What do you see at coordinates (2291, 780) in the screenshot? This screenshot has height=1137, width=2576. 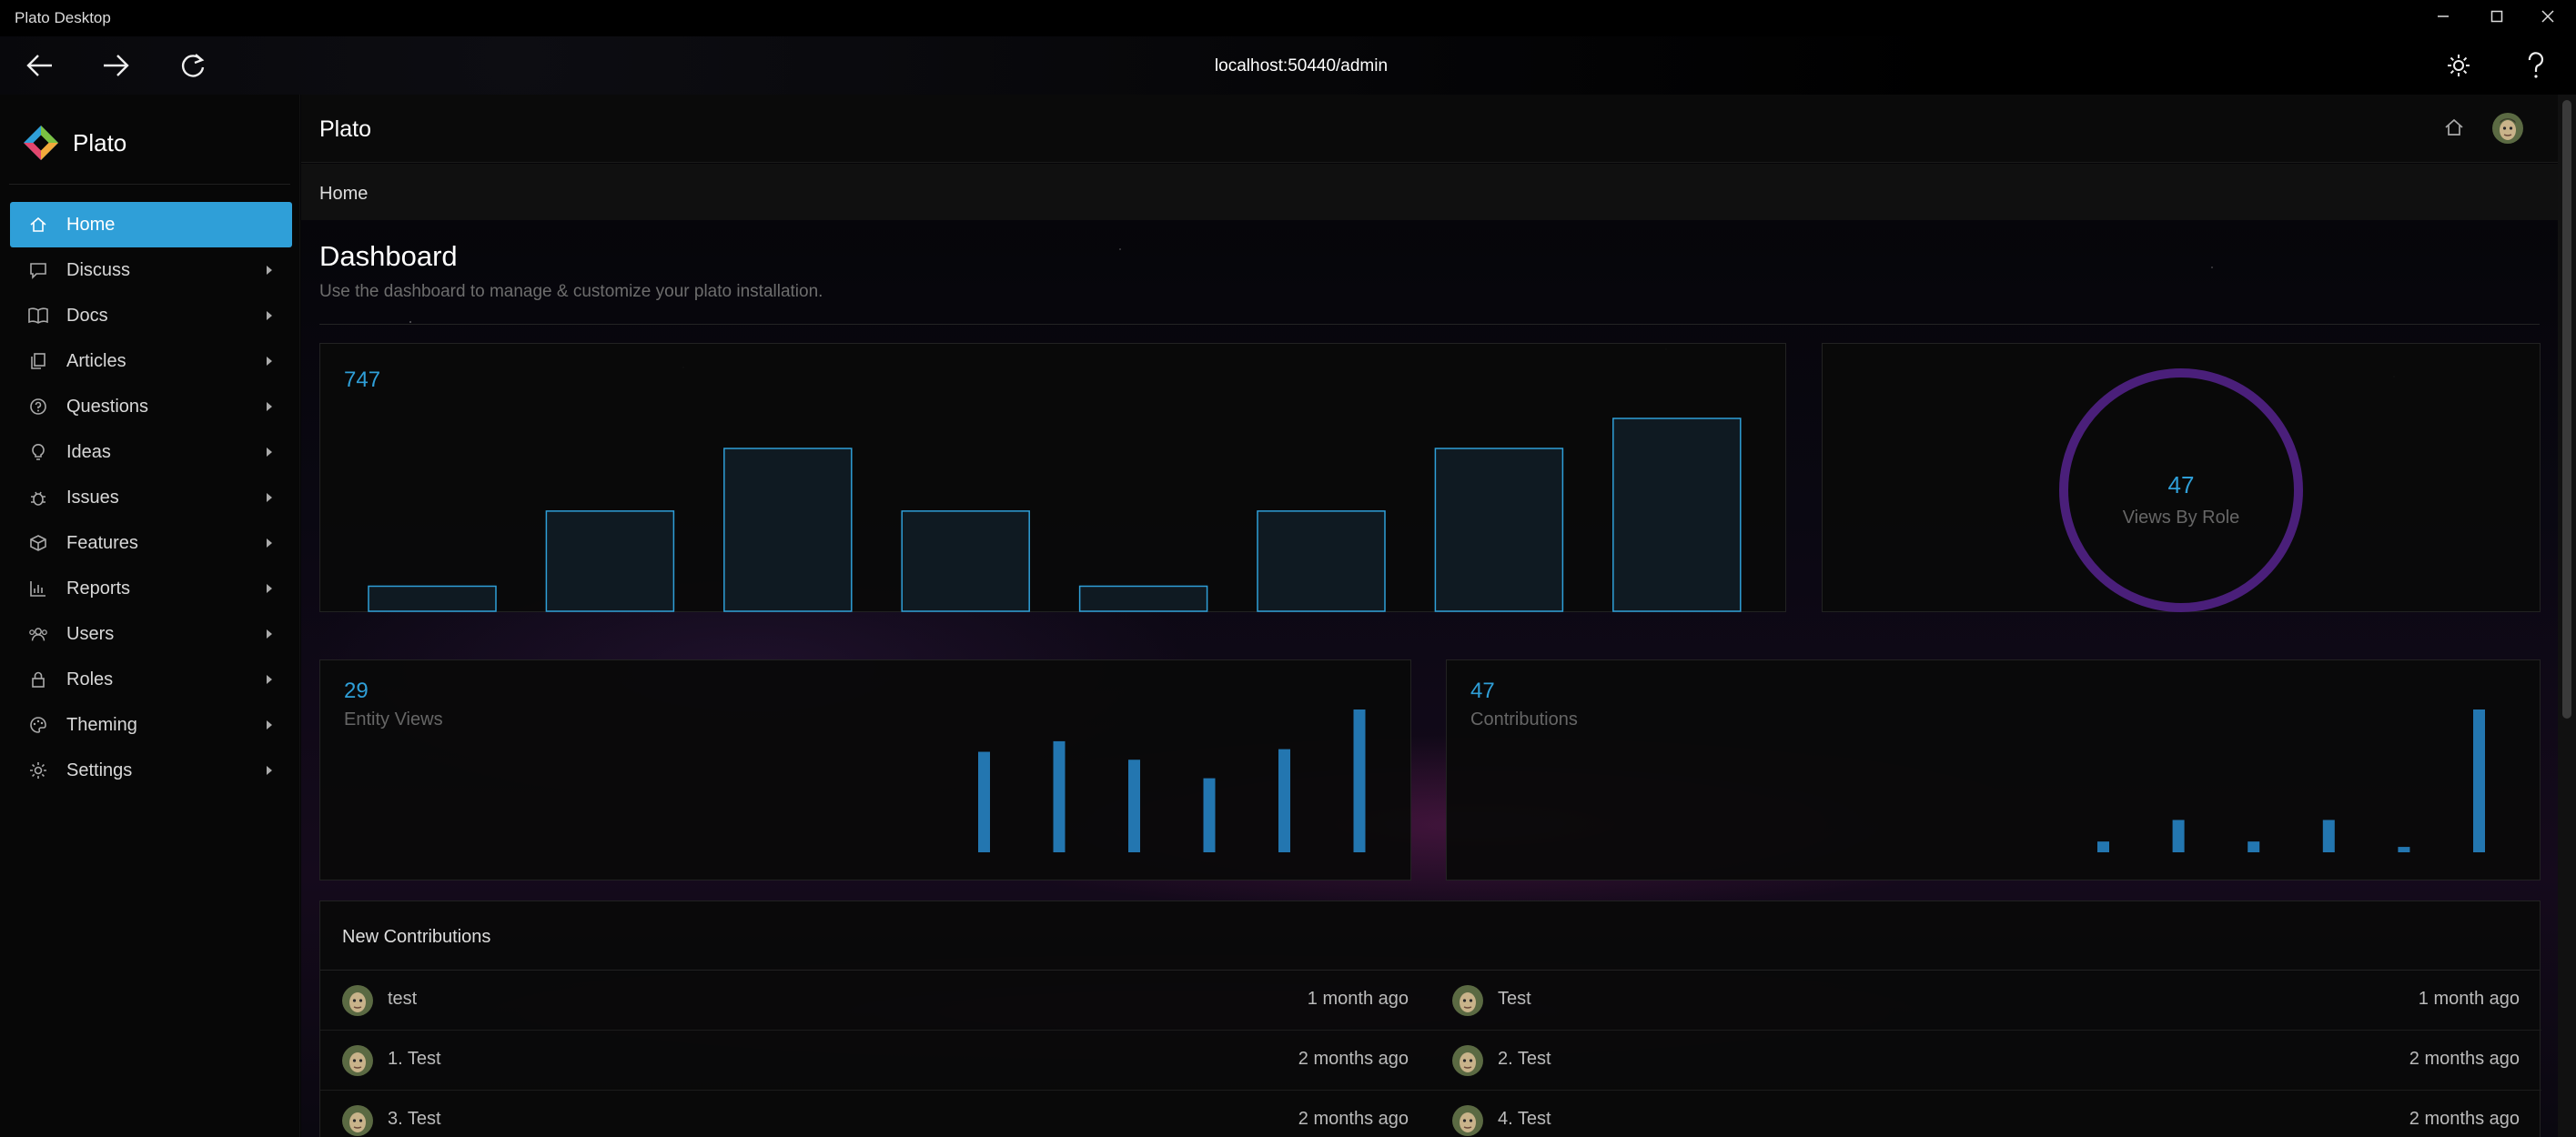 I see `contributions-chart` at bounding box center [2291, 780].